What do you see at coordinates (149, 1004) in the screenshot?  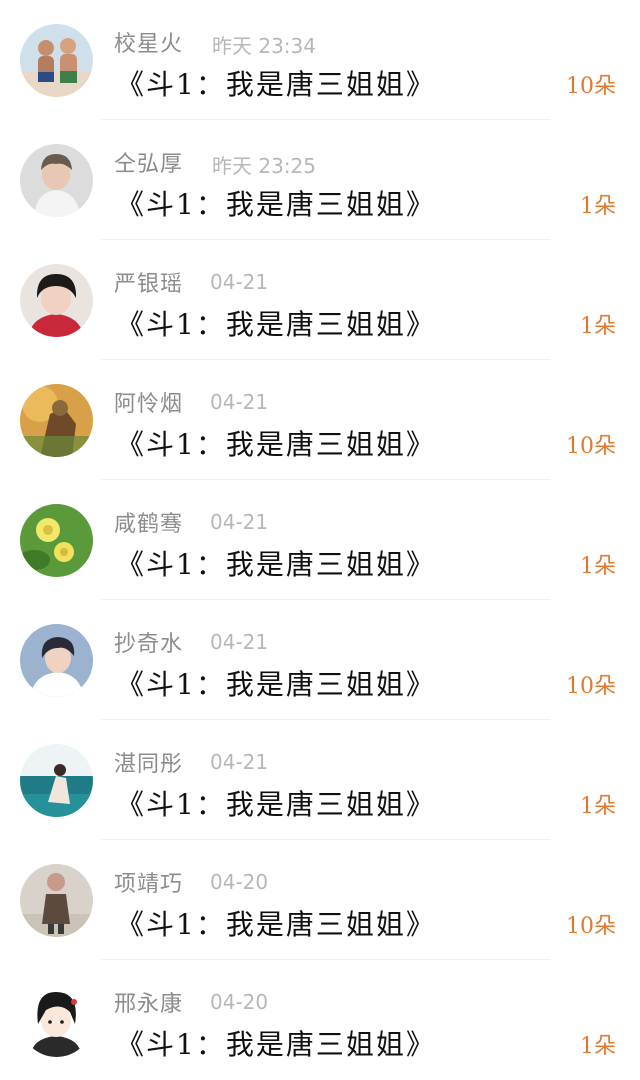 I see `sender-name: 邢永康` at bounding box center [149, 1004].